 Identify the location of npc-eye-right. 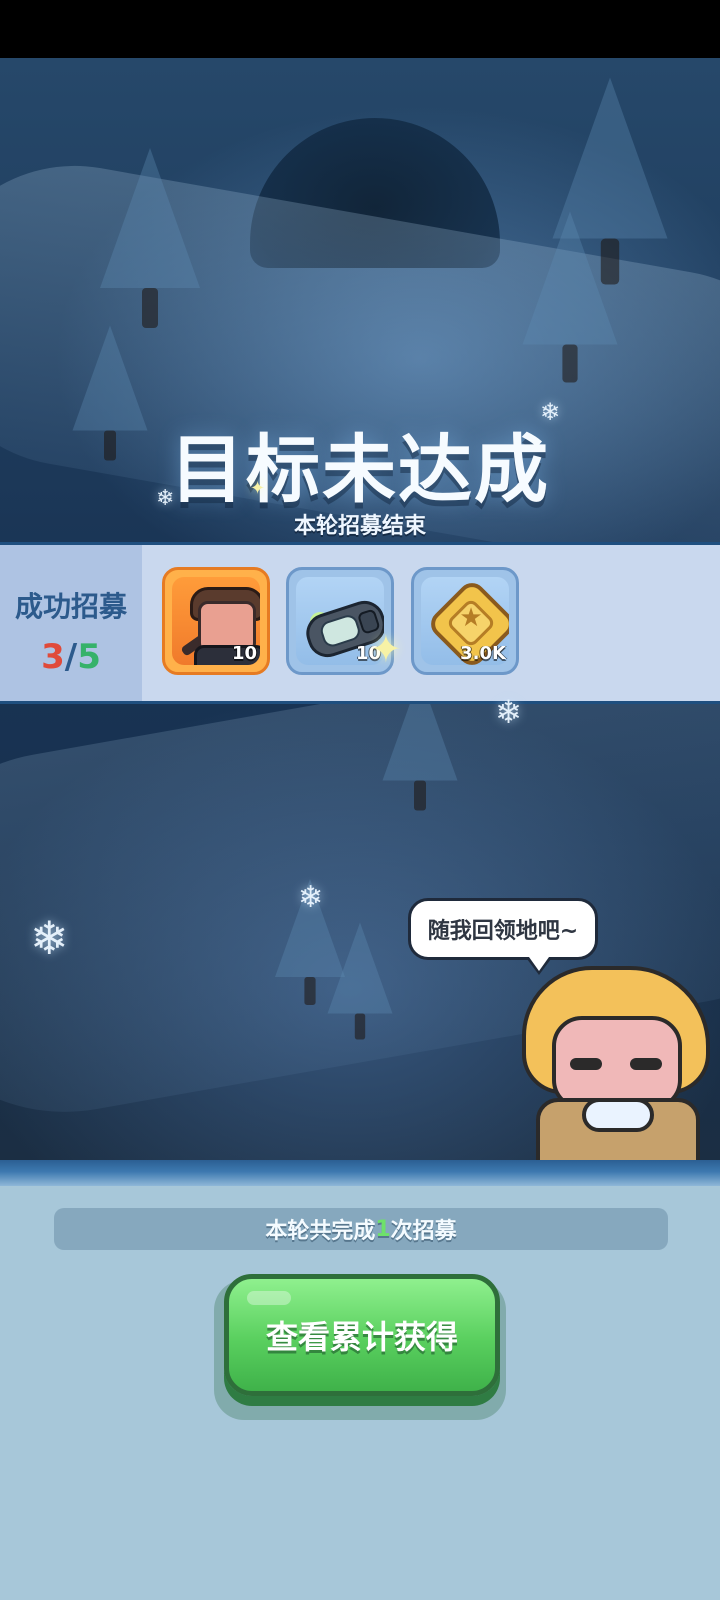
(646, 1064).